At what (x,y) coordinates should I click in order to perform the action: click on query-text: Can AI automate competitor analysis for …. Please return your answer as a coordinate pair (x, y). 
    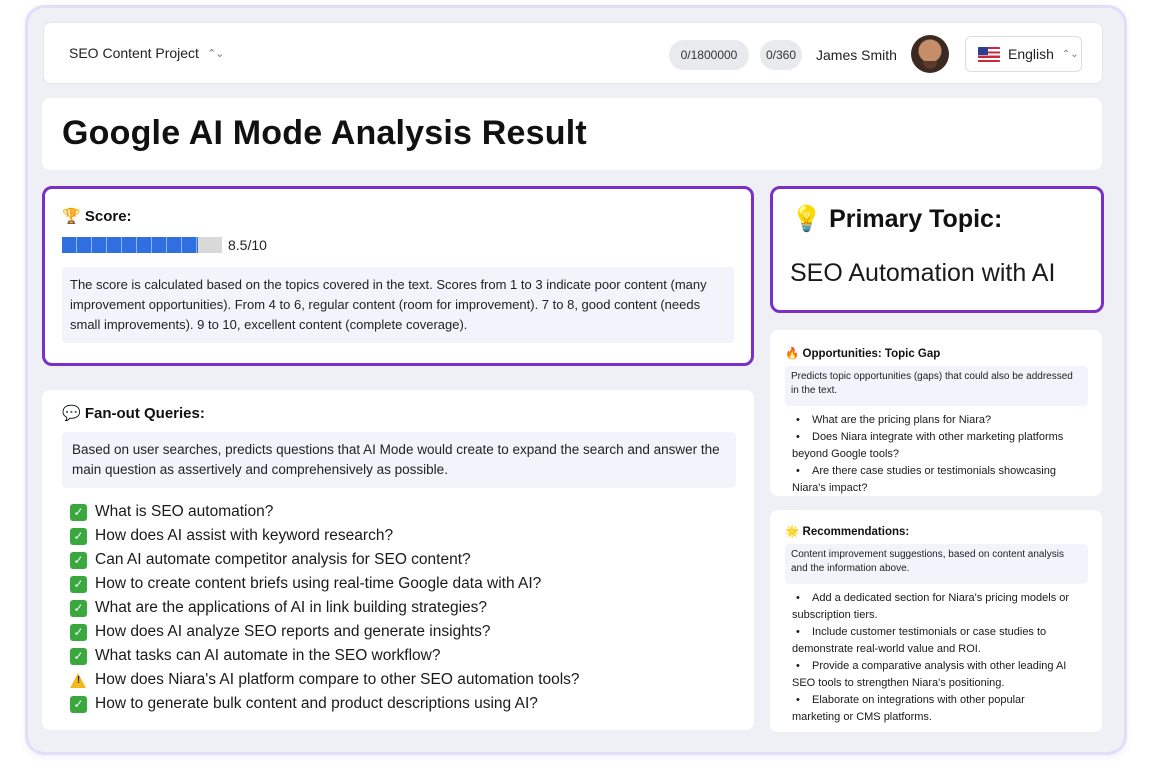
    Looking at the image, I should click on (283, 559).